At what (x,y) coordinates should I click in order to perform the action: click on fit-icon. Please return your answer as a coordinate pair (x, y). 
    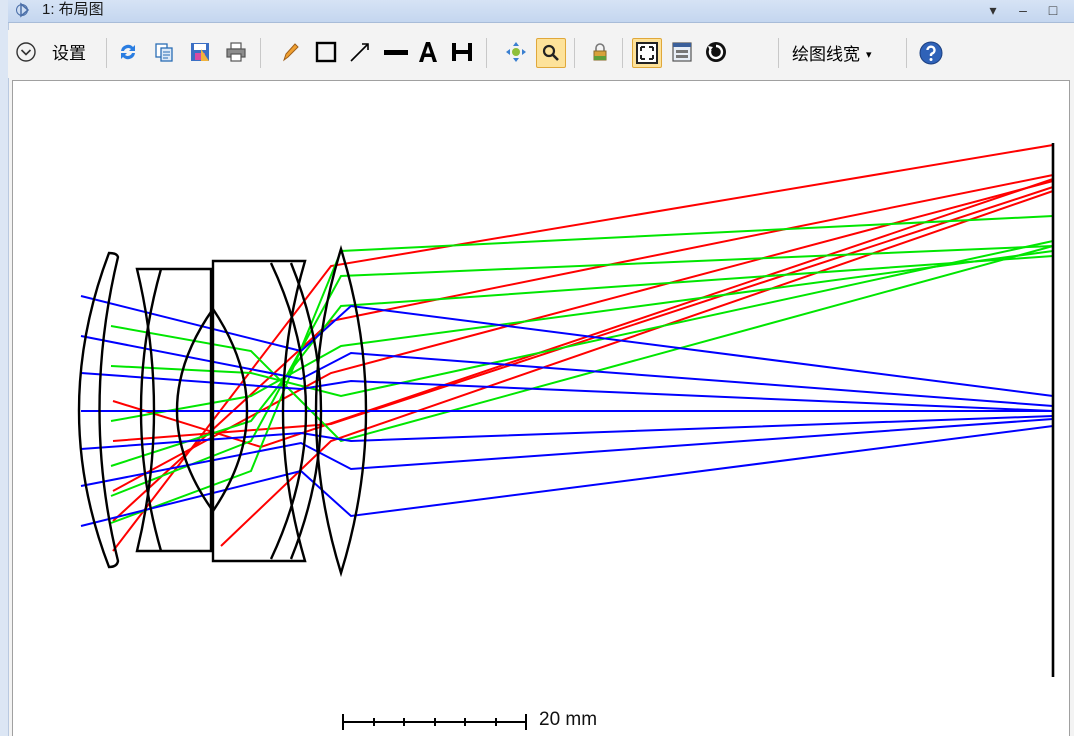
    Looking at the image, I should click on (647, 53).